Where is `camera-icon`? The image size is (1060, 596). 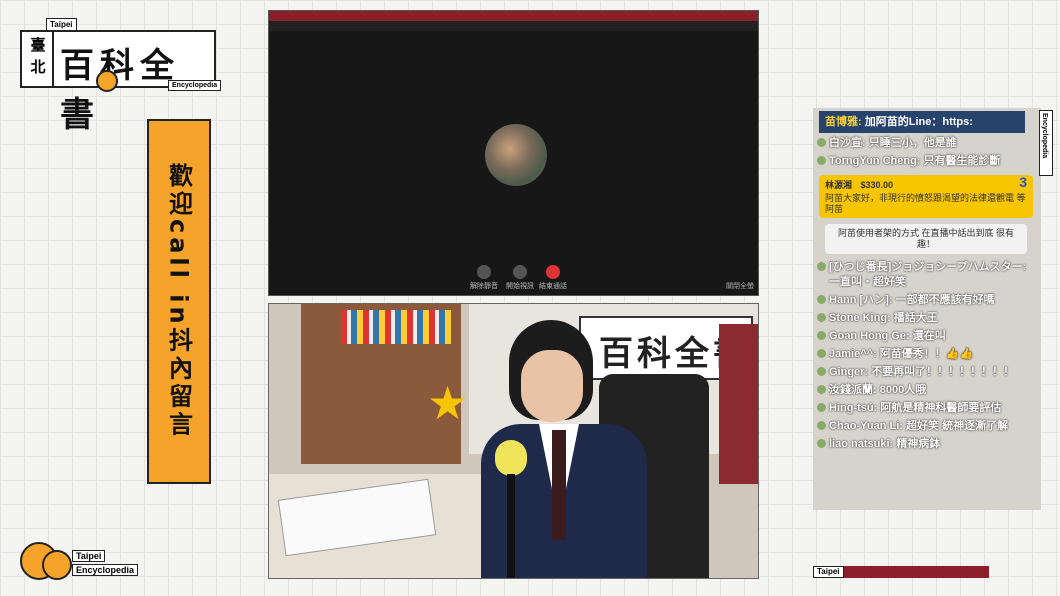
camera-icon is located at coordinates (520, 272).